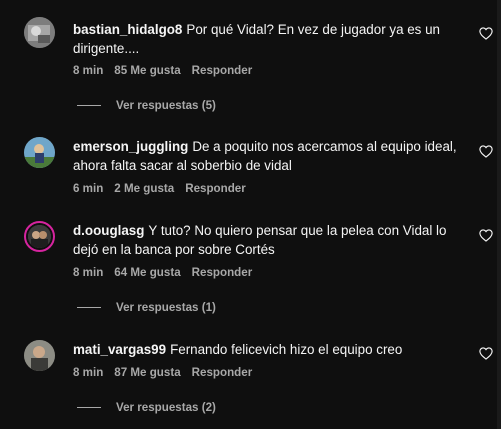 The width and height of the screenshot is (501, 429). I want to click on comment-meta: 8 min 64 Me gusta Responder, so click(168, 272).